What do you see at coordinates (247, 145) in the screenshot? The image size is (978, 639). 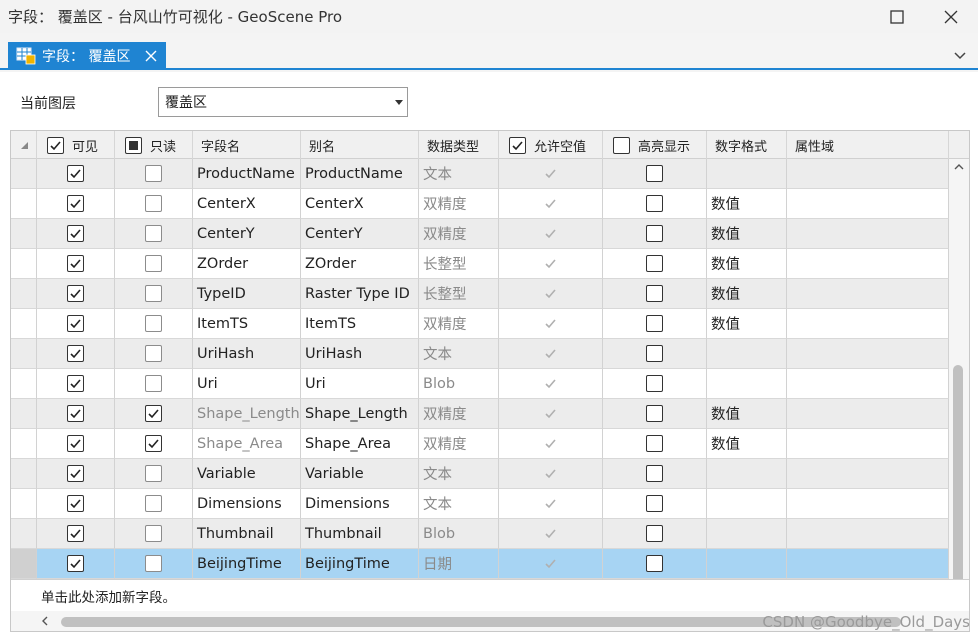 I see `header-field-name: 字段名` at bounding box center [247, 145].